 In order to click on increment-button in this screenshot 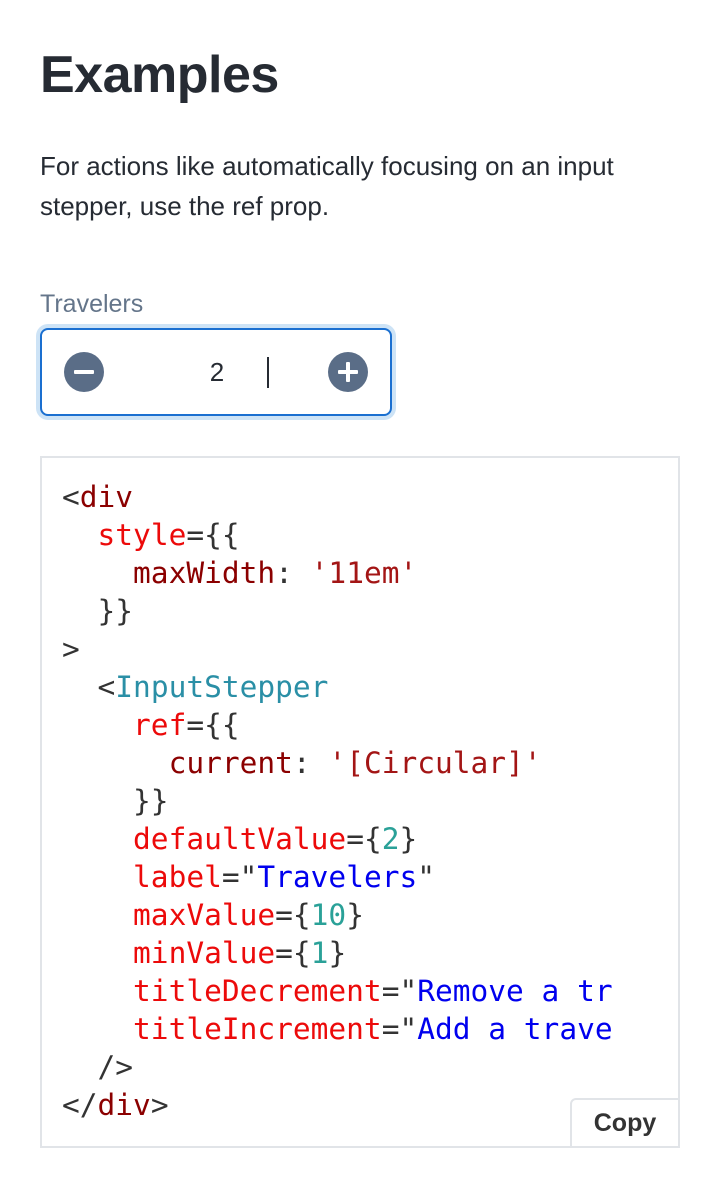, I will do `click(348, 372)`.